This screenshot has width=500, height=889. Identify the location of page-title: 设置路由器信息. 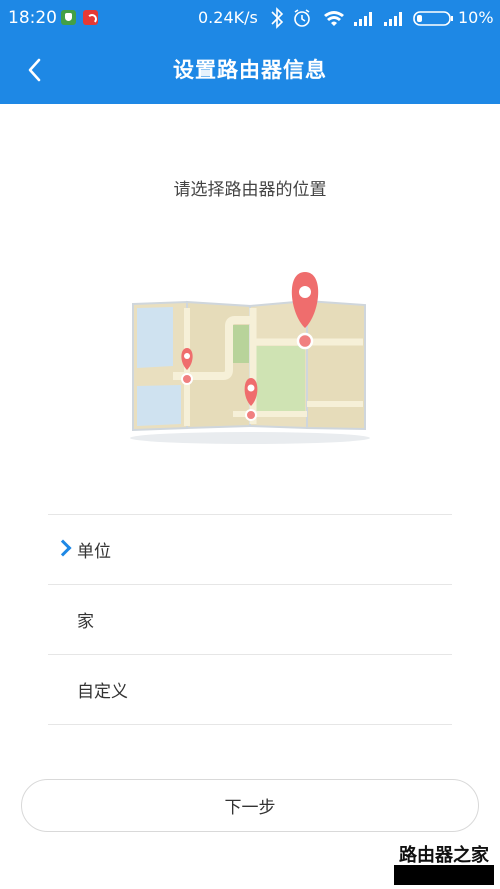
(250, 70).